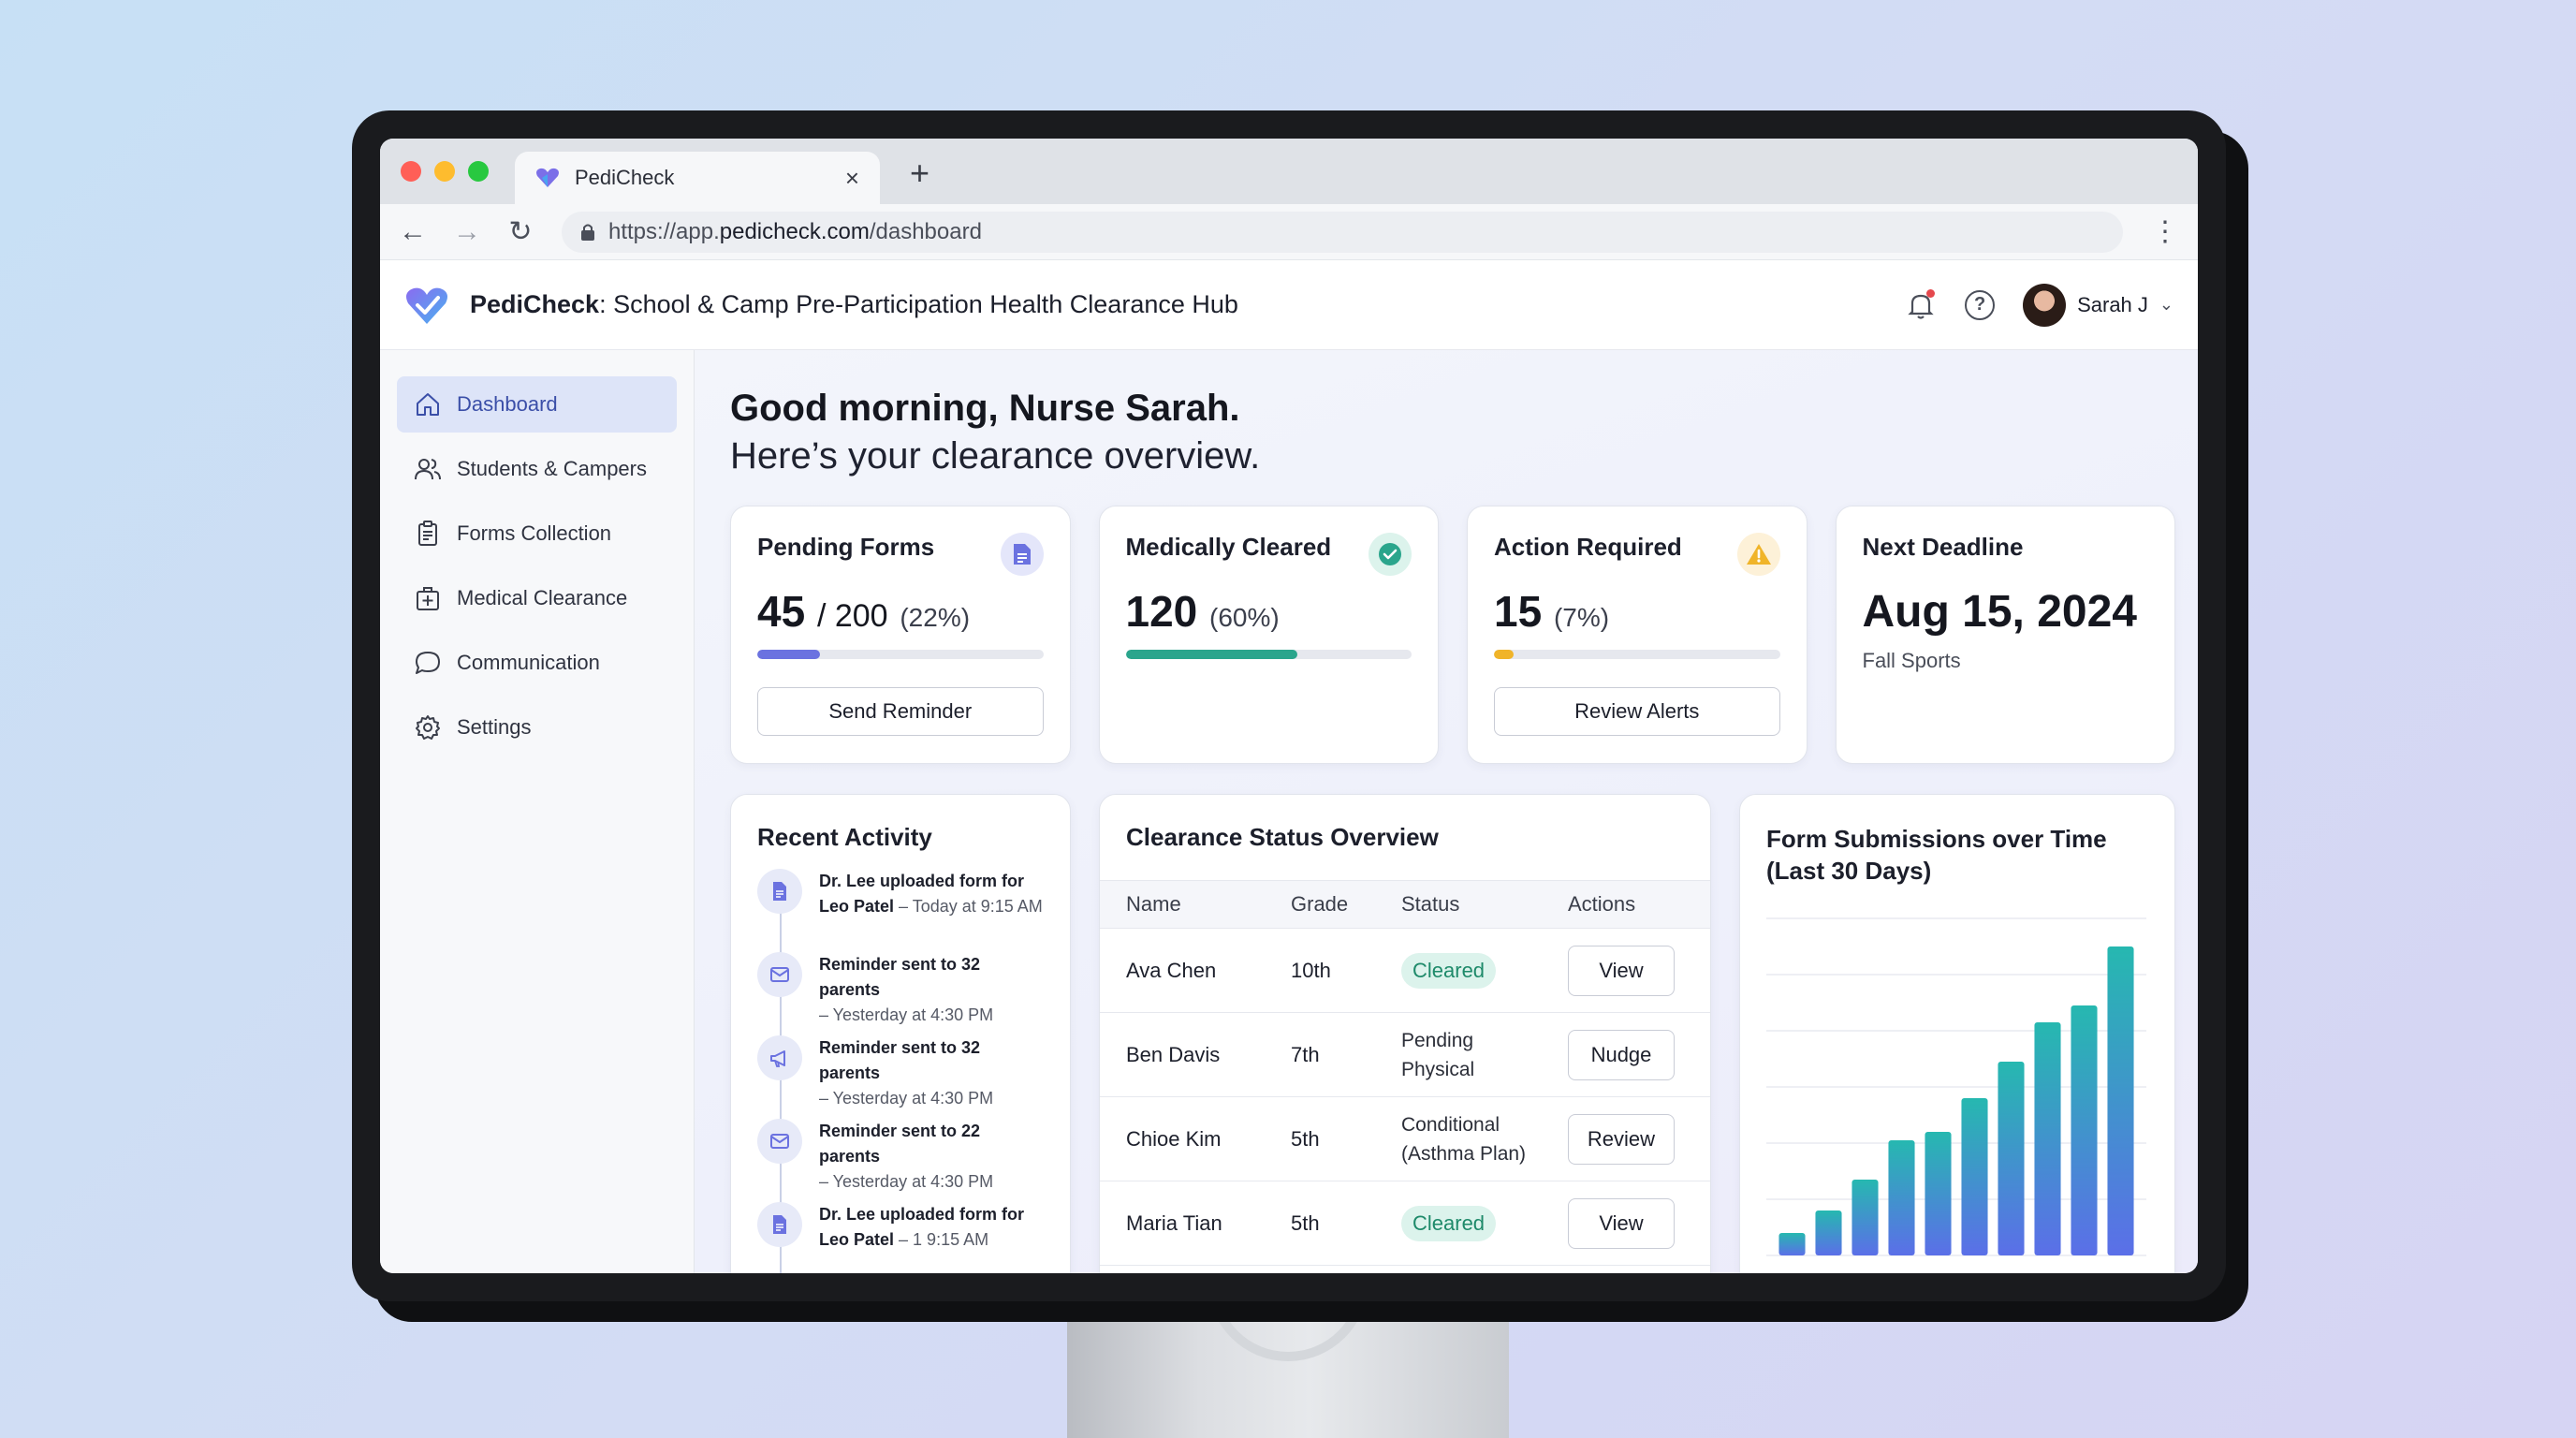  Describe the element at coordinates (925, 231) in the screenshot. I see `url-path: /dashboard` at that location.